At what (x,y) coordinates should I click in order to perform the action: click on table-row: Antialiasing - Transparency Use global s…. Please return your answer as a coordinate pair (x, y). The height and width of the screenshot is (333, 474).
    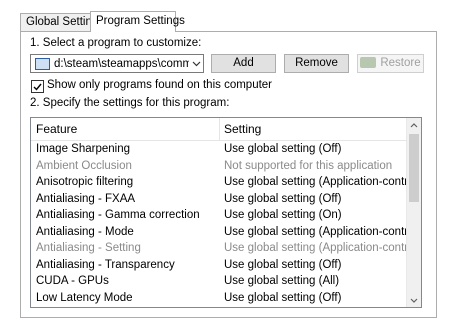
    Looking at the image, I should click on (219, 266).